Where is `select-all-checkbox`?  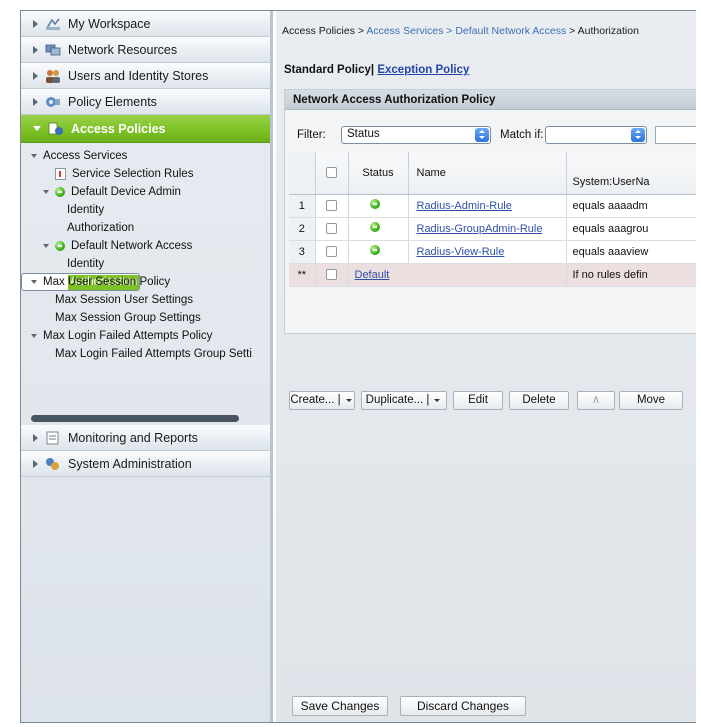
select-all-checkbox is located at coordinates (331, 173).